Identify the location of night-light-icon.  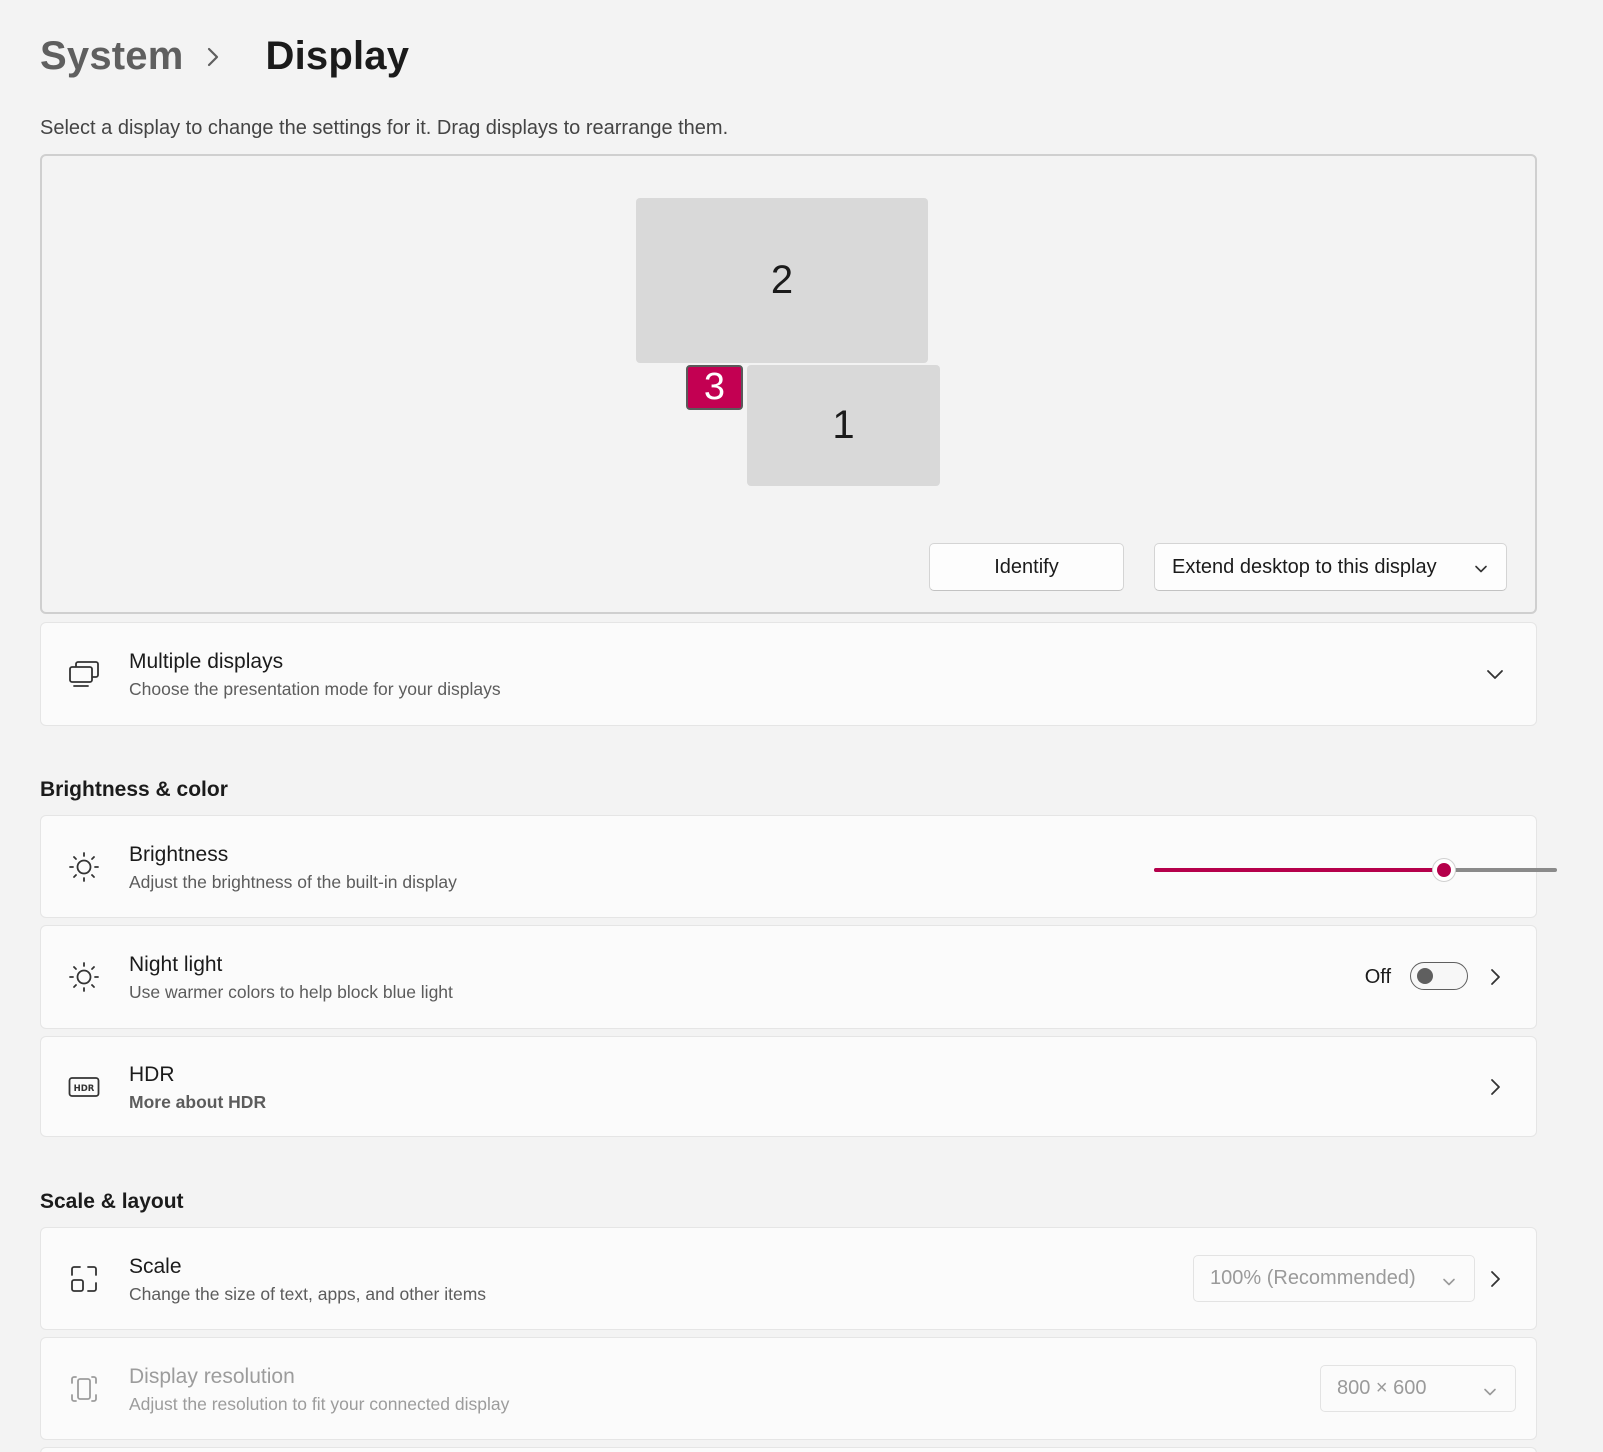
(84, 977).